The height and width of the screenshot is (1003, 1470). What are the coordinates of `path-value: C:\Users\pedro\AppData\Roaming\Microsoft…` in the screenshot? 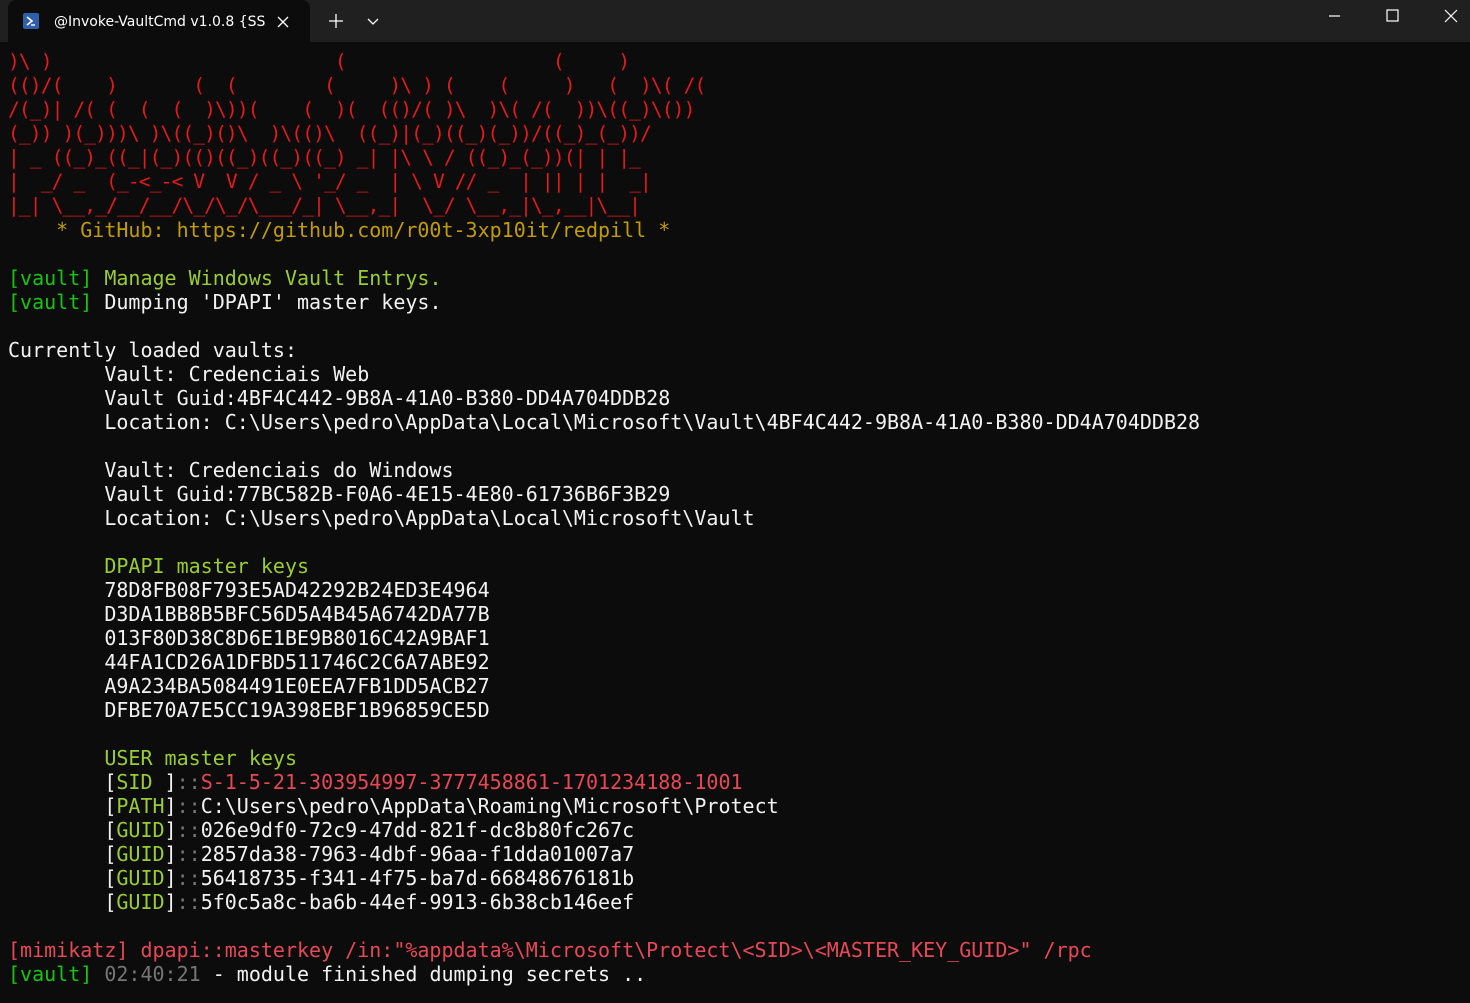 It's located at (489, 806).